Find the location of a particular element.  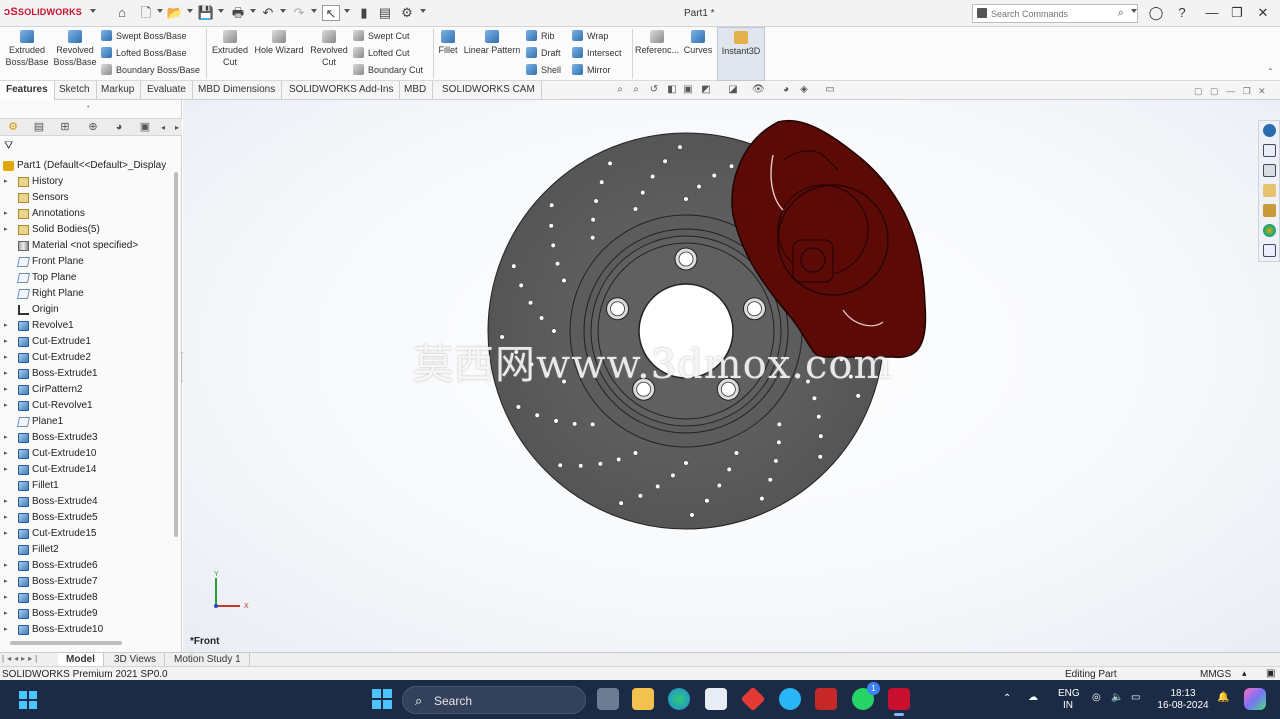

hide-show-items-icon: 👁 is located at coordinates (758, 90).